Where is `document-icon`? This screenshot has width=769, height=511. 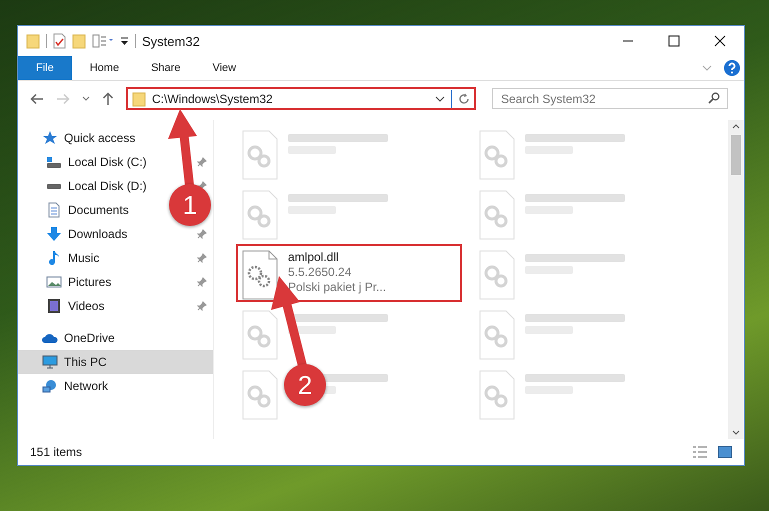 document-icon is located at coordinates (54, 210).